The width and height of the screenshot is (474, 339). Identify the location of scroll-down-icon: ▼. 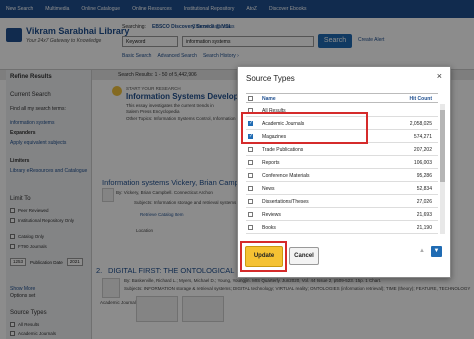
(436, 251).